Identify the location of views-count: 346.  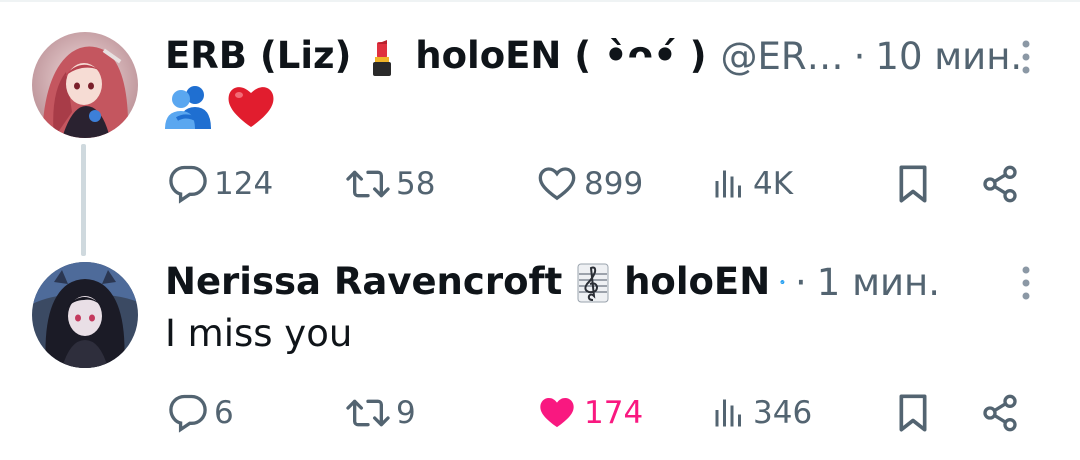
(783, 413).